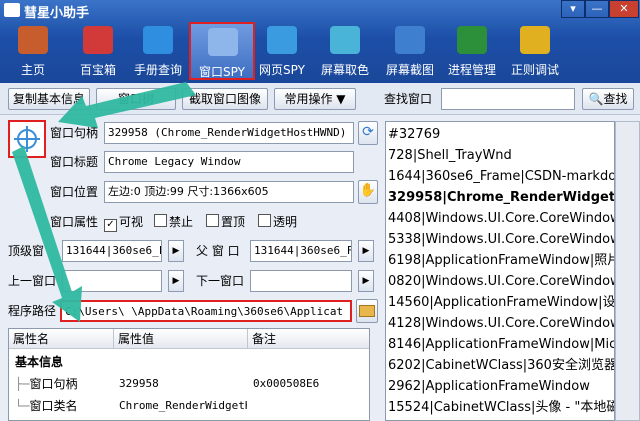 The image size is (640, 421). What do you see at coordinates (368, 192) in the screenshot?
I see `hand-icon: ✋` at bounding box center [368, 192].